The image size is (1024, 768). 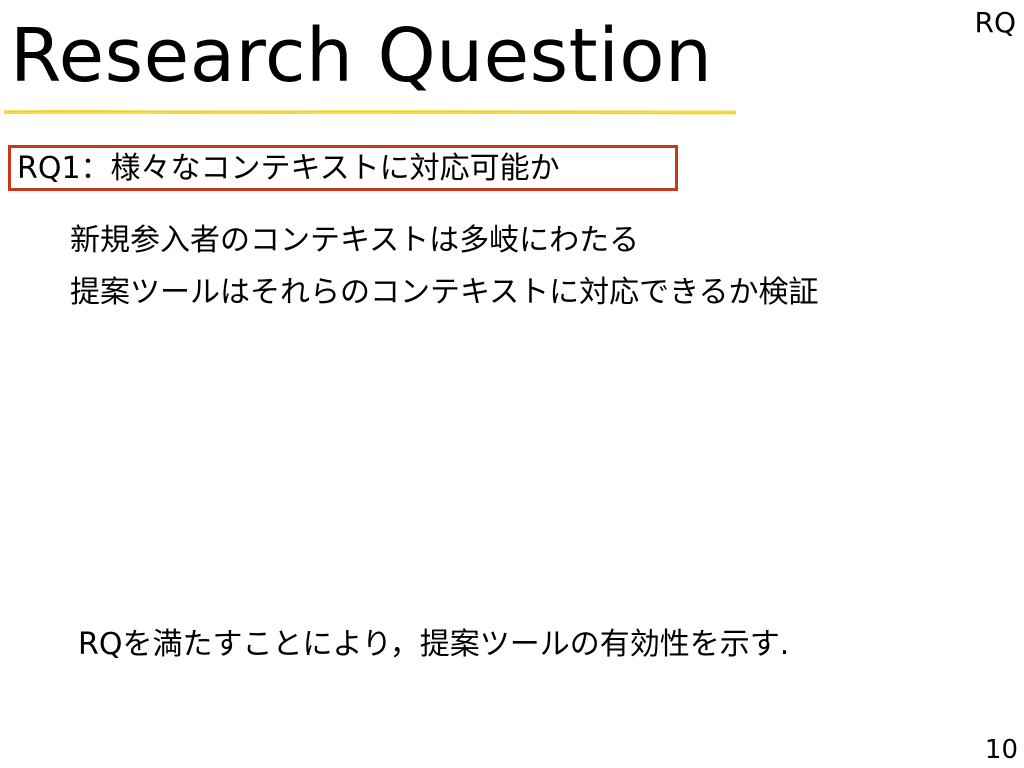 What do you see at coordinates (1001, 750) in the screenshot?
I see `page-number: 10` at bounding box center [1001, 750].